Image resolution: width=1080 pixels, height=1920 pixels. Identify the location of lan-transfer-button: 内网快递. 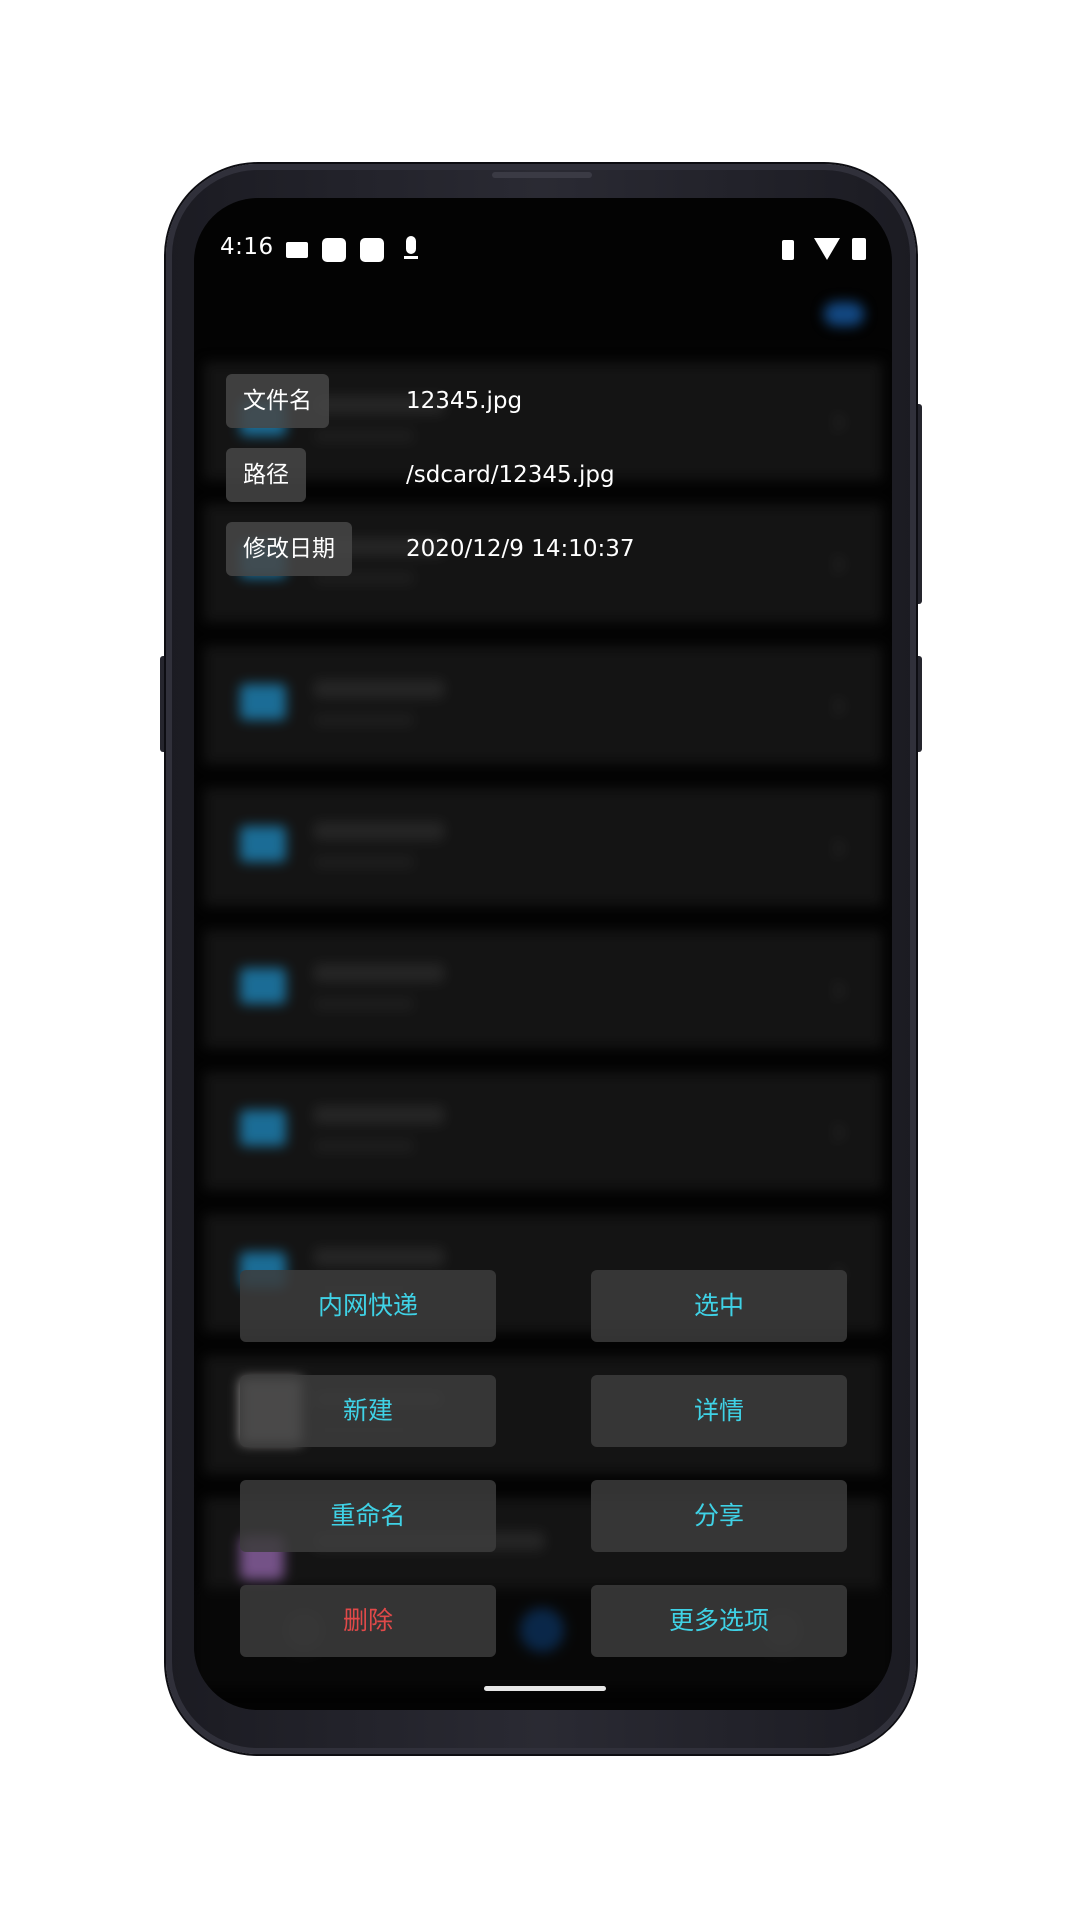
(368, 1306).